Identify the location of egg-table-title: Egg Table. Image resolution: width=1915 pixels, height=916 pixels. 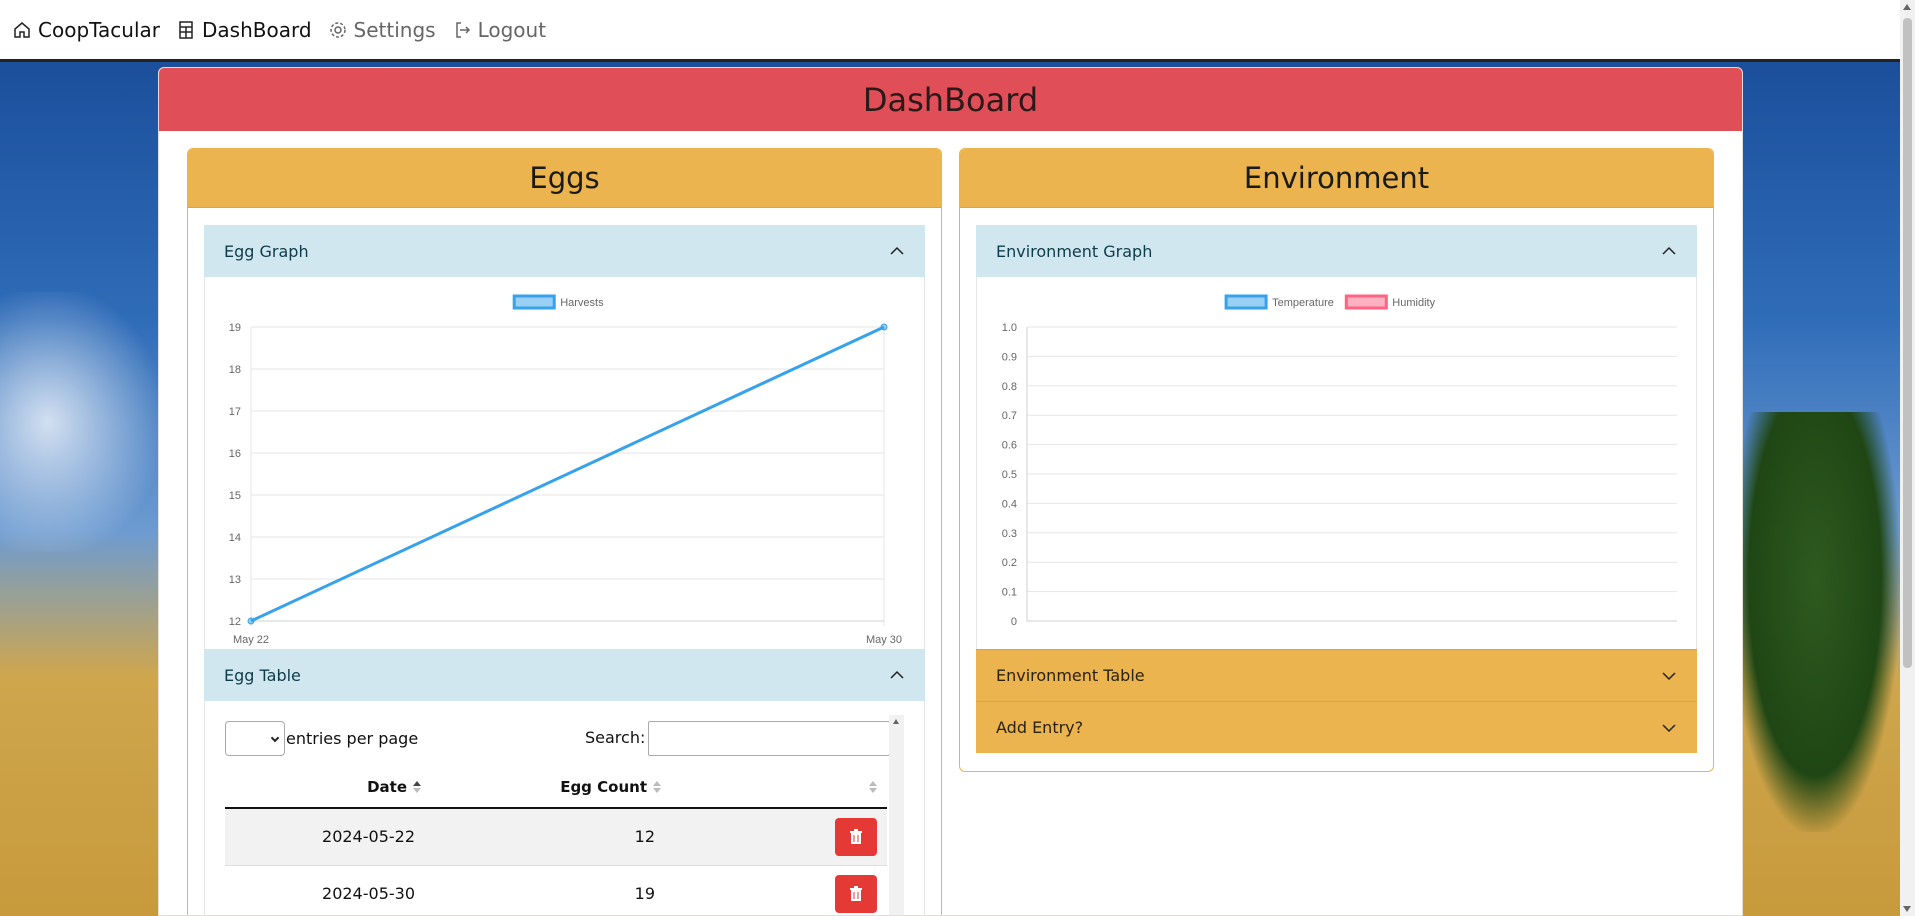
(262, 675).